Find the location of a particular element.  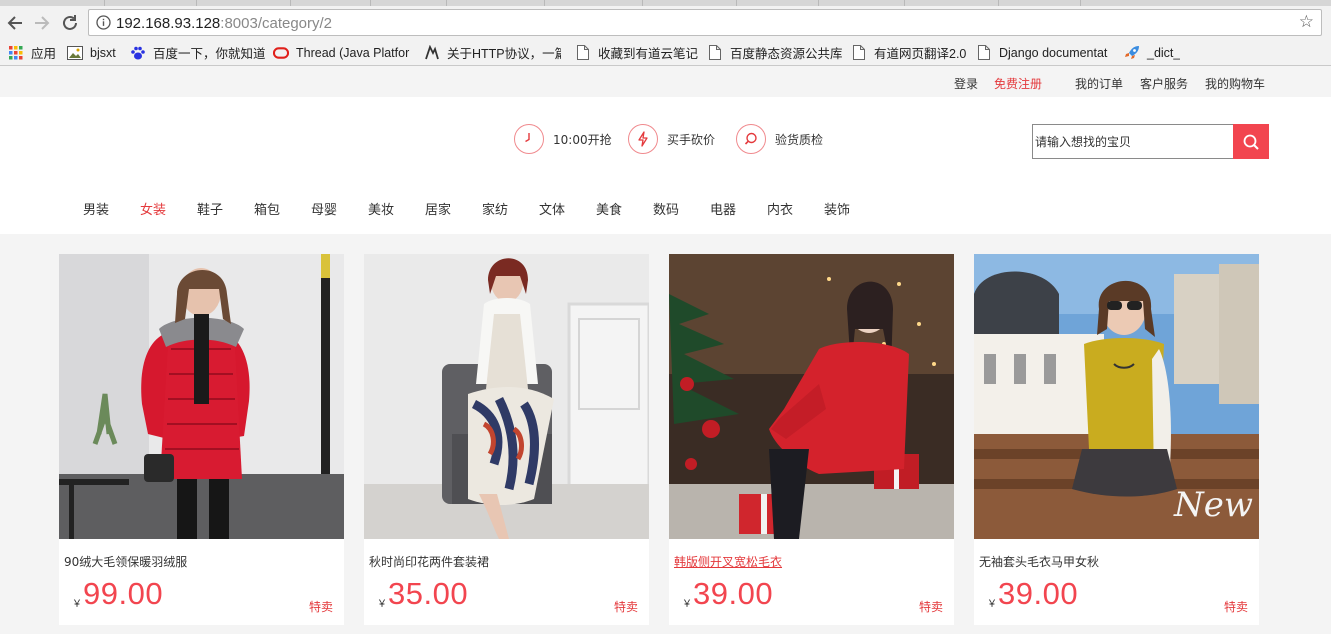

apps-grid-icon is located at coordinates (16, 53).